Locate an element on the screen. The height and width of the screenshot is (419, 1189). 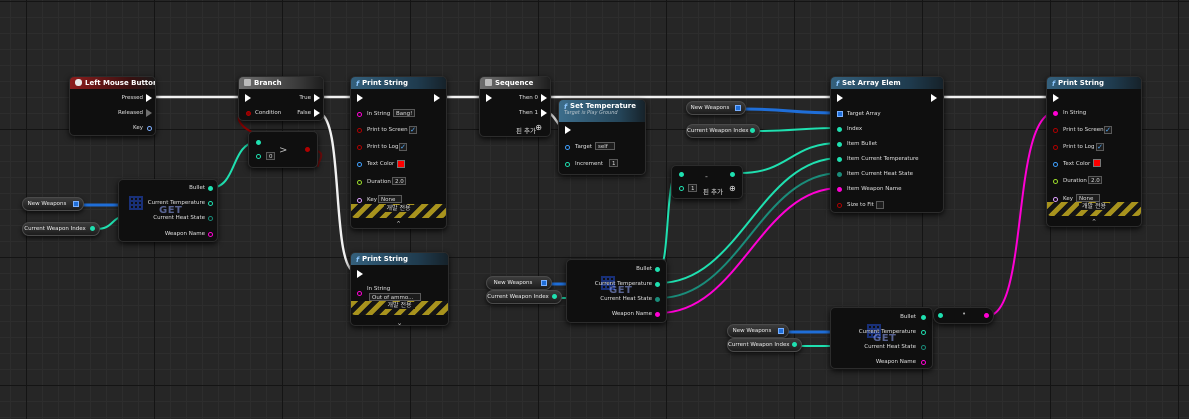
pin-item-weapon-name is located at coordinates (839, 189).